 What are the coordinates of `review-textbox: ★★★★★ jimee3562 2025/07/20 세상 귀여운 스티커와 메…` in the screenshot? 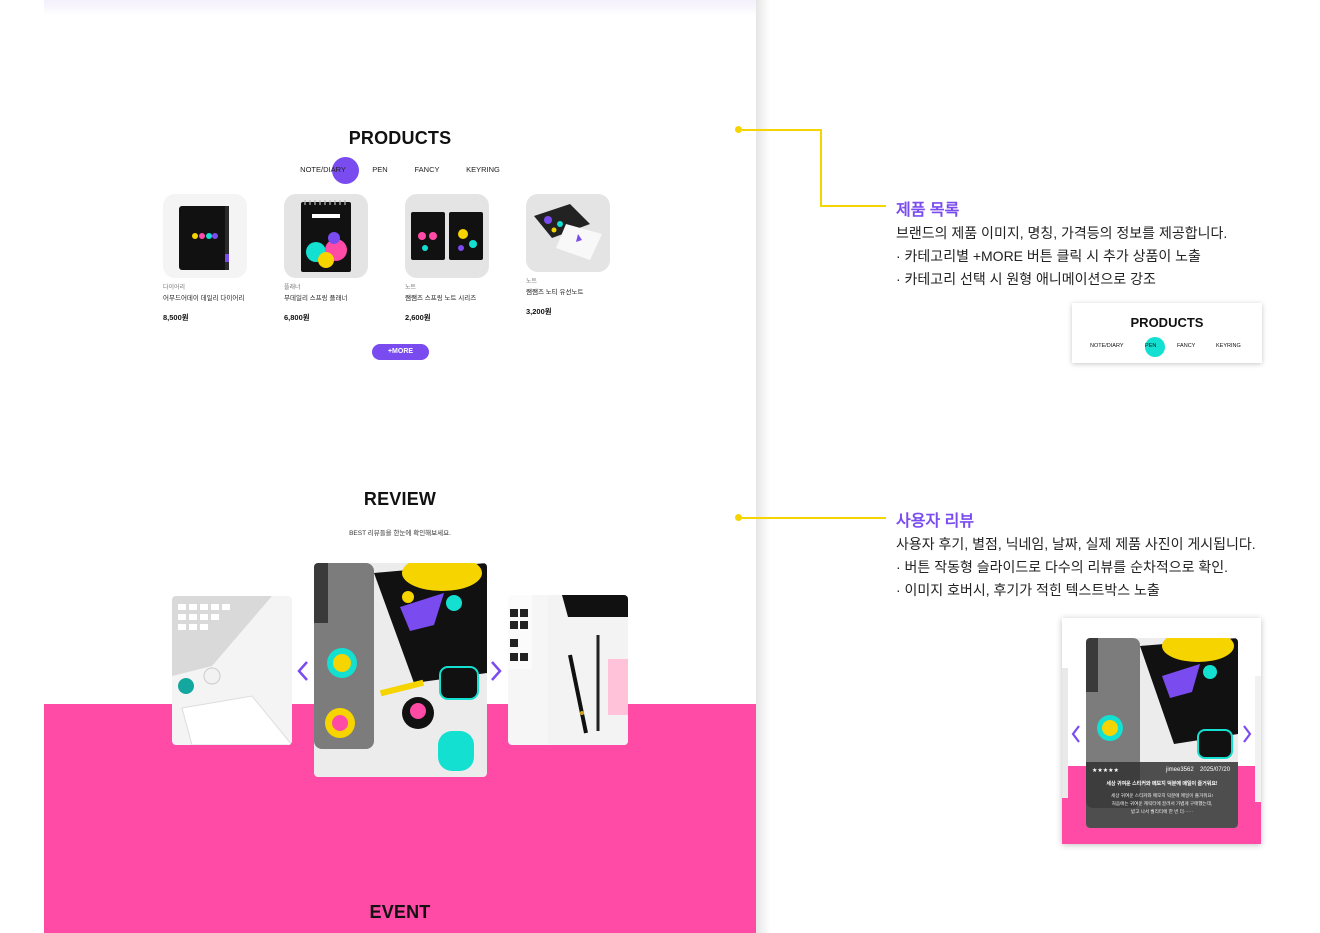 It's located at (1162, 795).